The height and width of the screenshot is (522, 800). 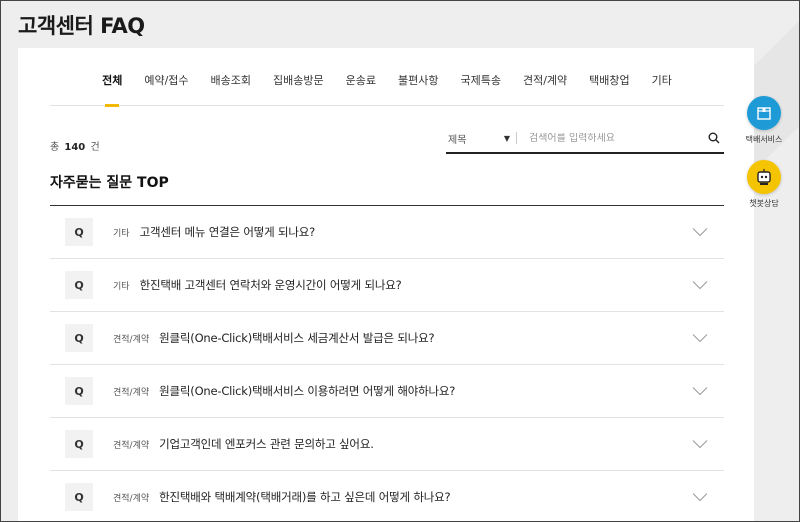 What do you see at coordinates (662, 84) in the screenshot?
I see `tab-other: 기타` at bounding box center [662, 84].